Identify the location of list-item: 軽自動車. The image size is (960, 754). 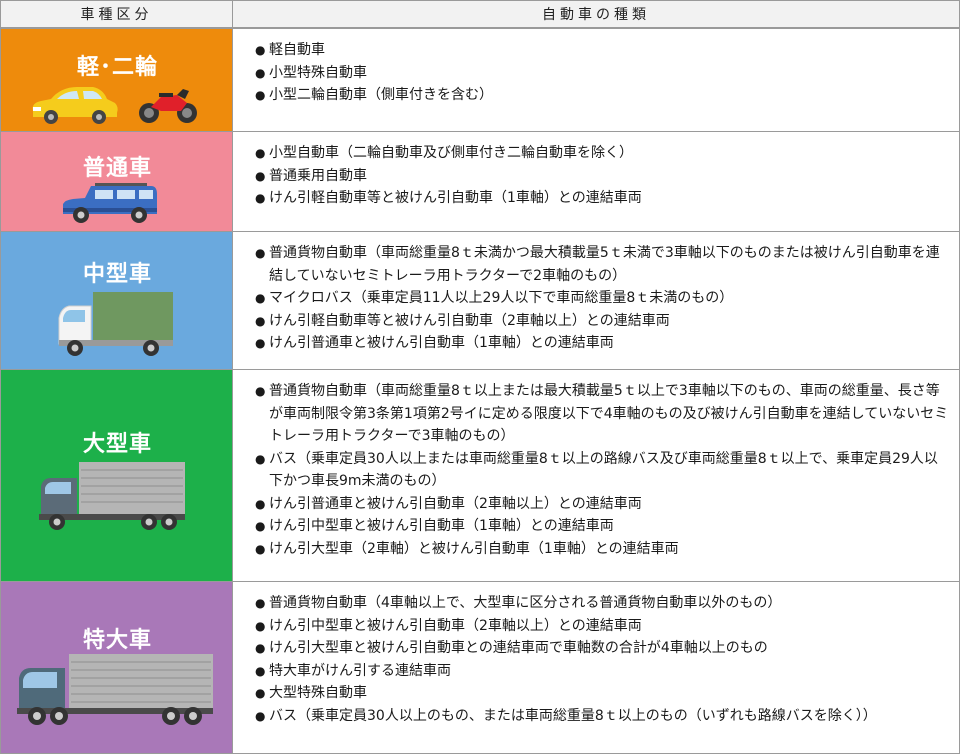
(602, 50).